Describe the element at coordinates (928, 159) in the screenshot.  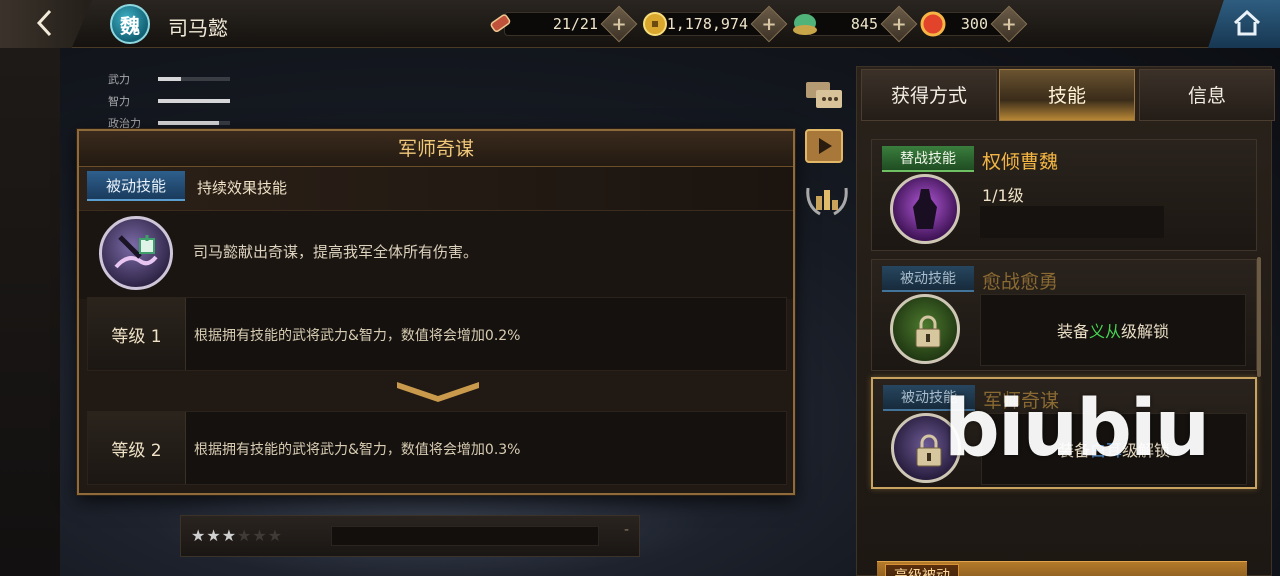
I see `skill-tag: 替战技能` at that location.